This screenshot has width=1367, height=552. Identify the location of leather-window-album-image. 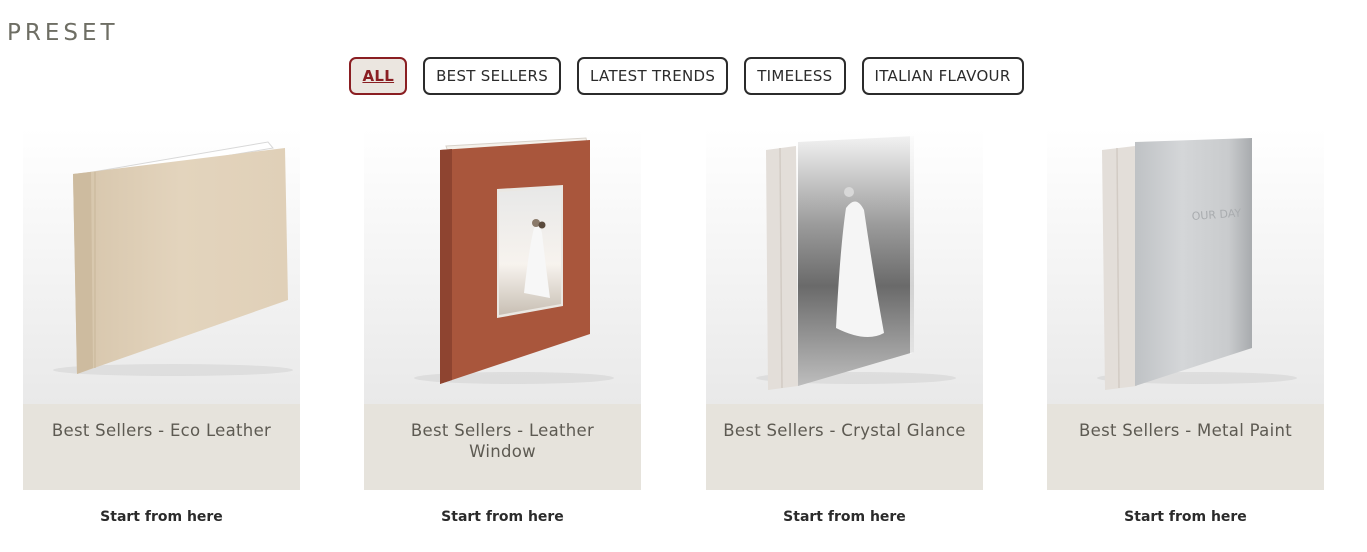
(502, 266).